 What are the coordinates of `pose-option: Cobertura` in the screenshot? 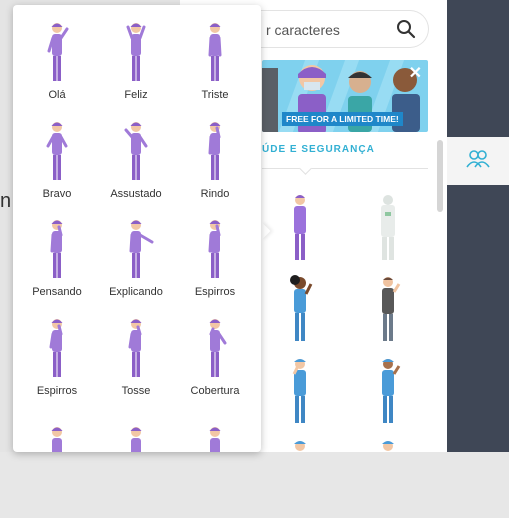 It's located at (215, 350).